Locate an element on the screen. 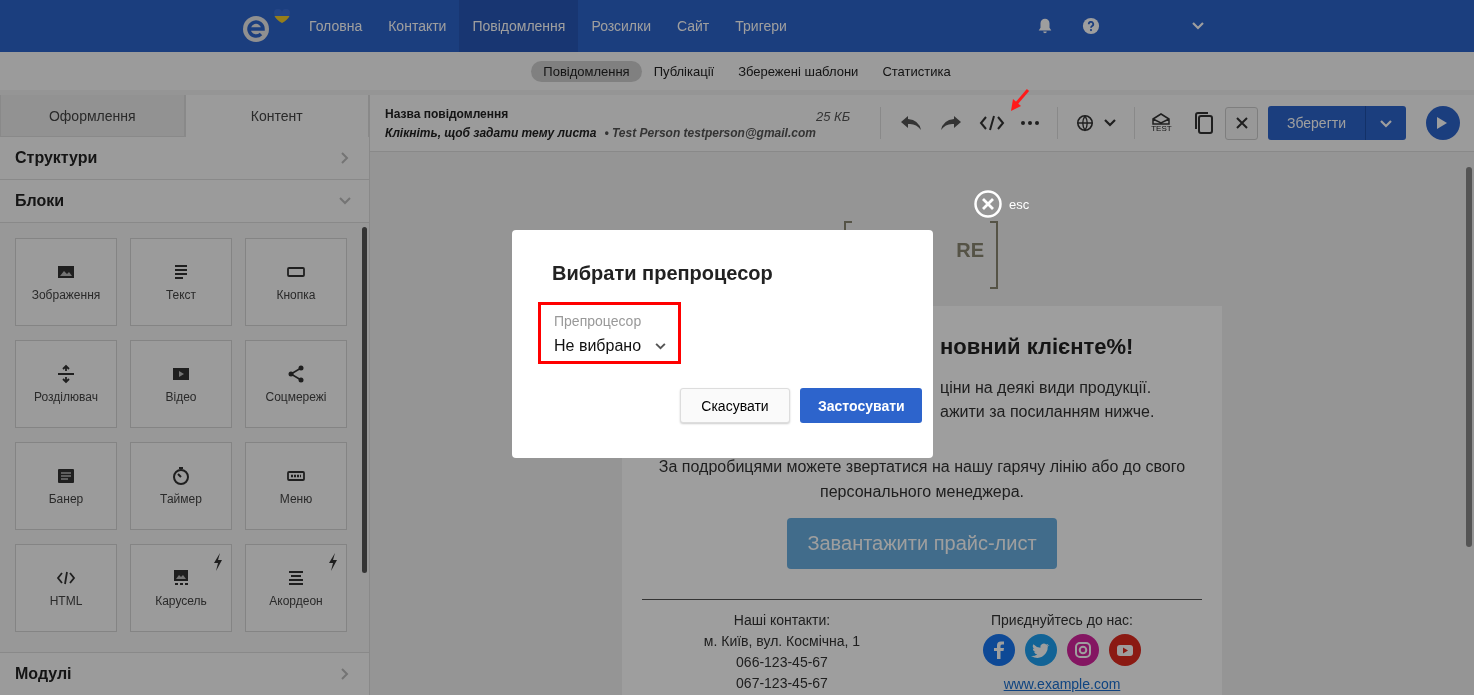 The height and width of the screenshot is (695, 1474). save-options-button is located at coordinates (1386, 123).